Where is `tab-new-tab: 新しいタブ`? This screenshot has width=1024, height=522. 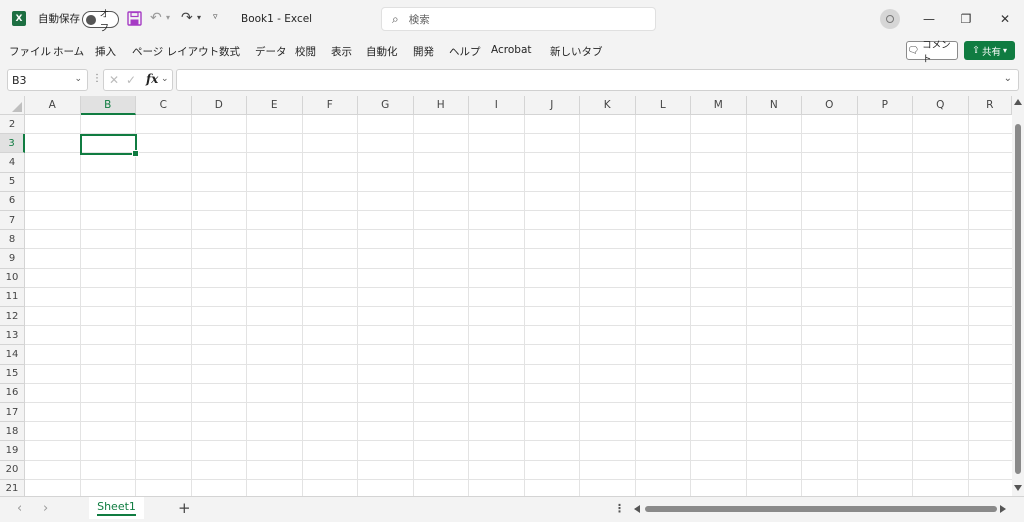 tab-new-tab: 新しいタブ is located at coordinates (576, 51).